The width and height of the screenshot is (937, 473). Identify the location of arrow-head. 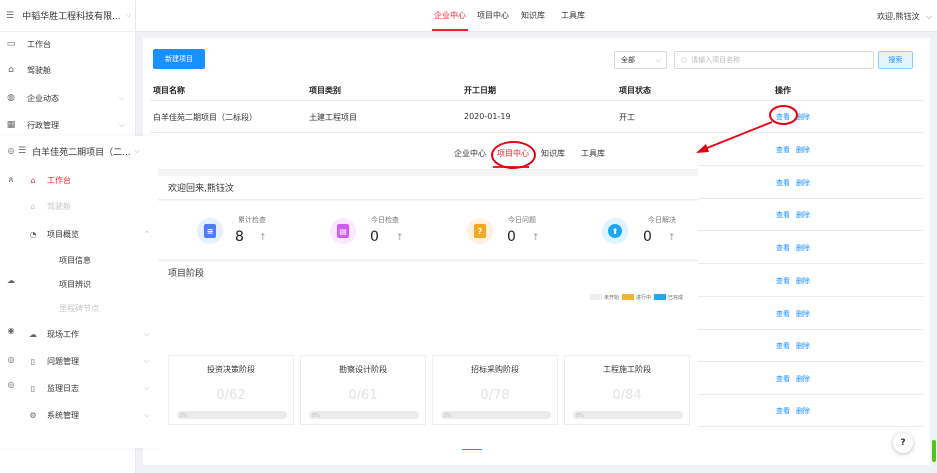
(702, 148).